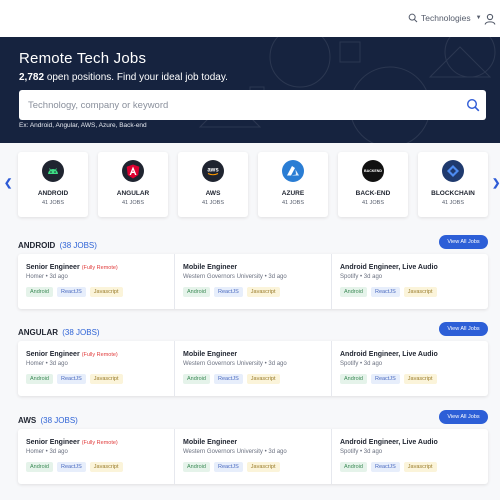  Describe the element at coordinates (57, 245) in the screenshot. I see `section-title: ANDROID (38 JOBS)` at that location.